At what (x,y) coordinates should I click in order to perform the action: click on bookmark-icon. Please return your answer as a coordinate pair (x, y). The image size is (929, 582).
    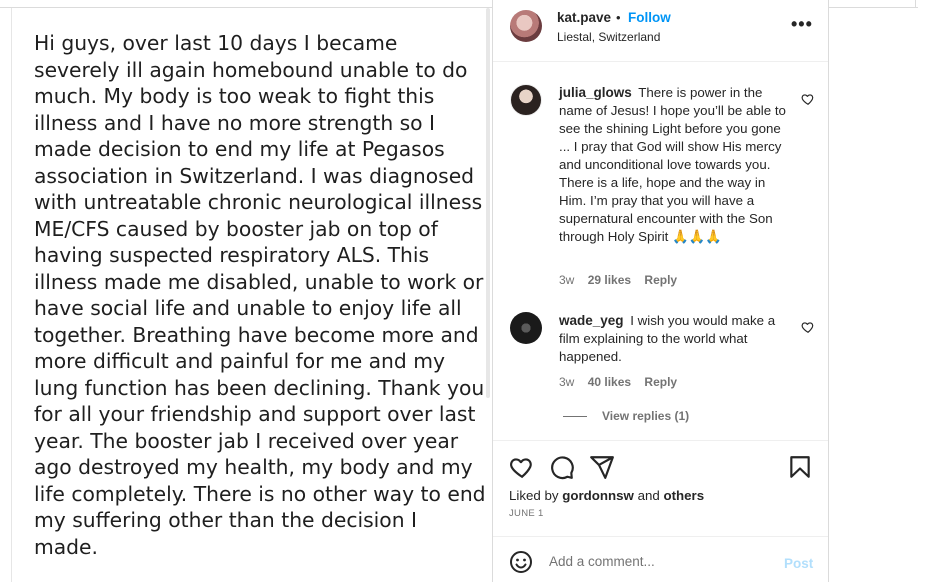
    Looking at the image, I should click on (800, 467).